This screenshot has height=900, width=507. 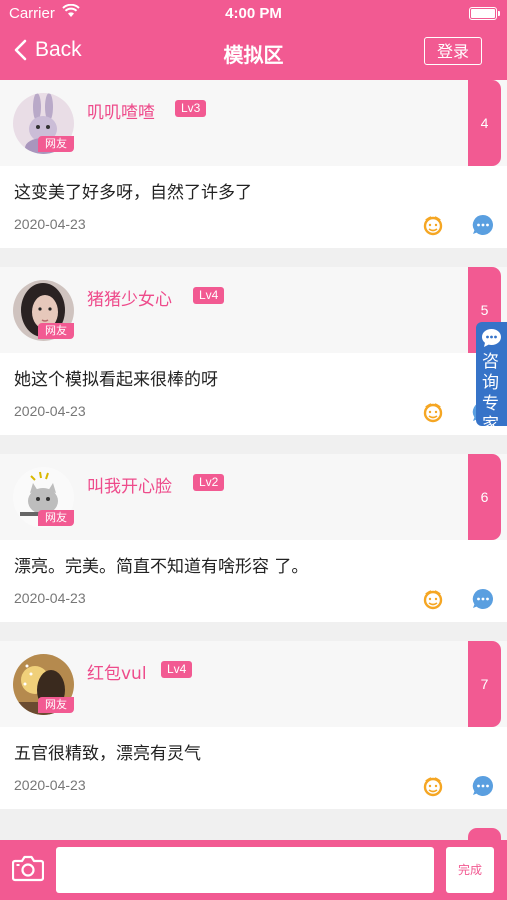 What do you see at coordinates (117, 671) in the screenshot?
I see `username: 红包vul` at bounding box center [117, 671].